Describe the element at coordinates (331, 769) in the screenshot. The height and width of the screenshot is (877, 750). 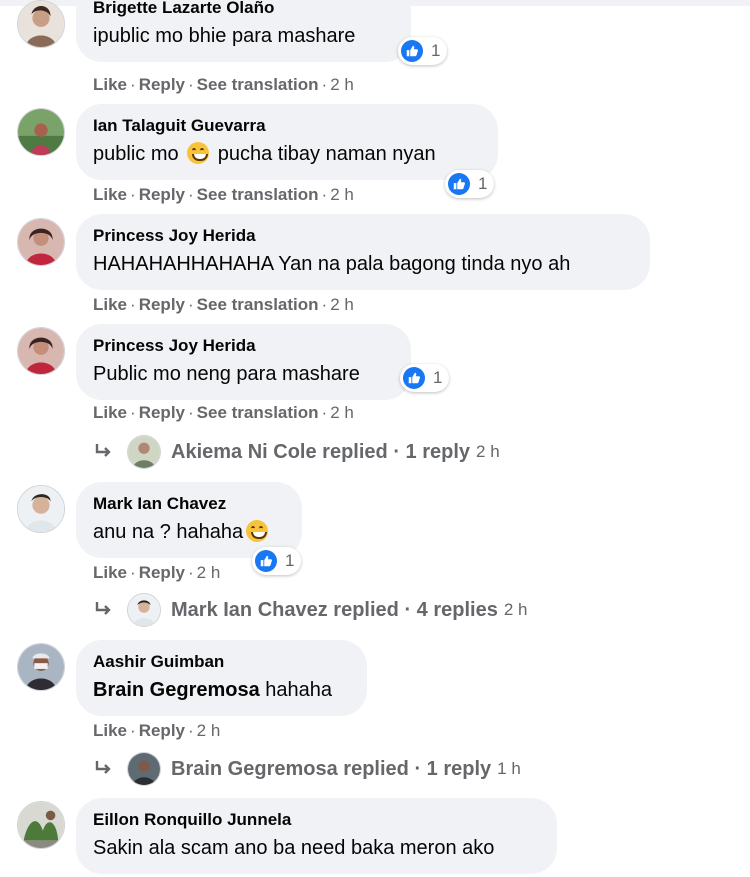
I see `view-replies-link: Brain Gegremosa replied · 1 reply` at that location.